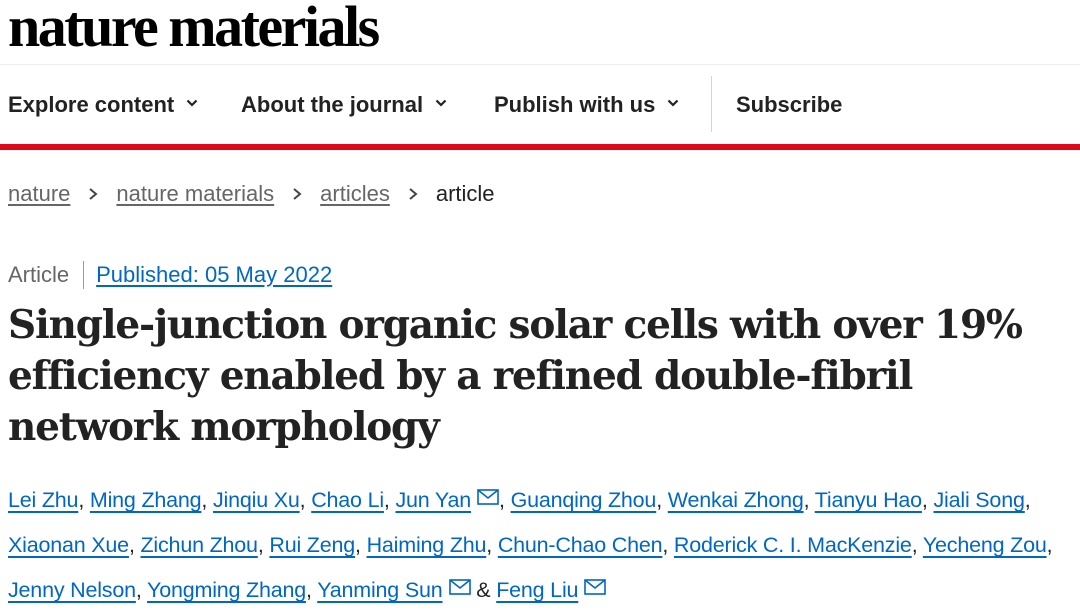  I want to click on breadcrumb-nature: nature, so click(39, 194).